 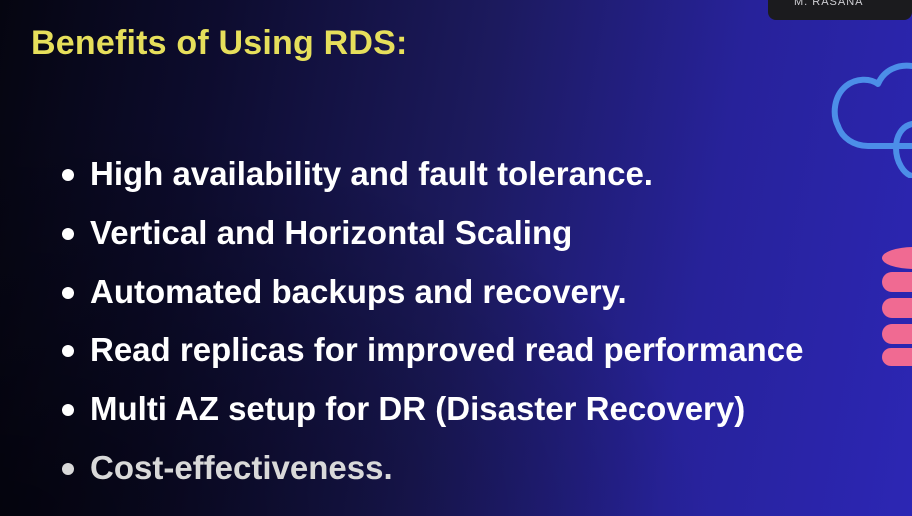 I want to click on slide-title: Benefits of Using RDS:, so click(x=219, y=43).